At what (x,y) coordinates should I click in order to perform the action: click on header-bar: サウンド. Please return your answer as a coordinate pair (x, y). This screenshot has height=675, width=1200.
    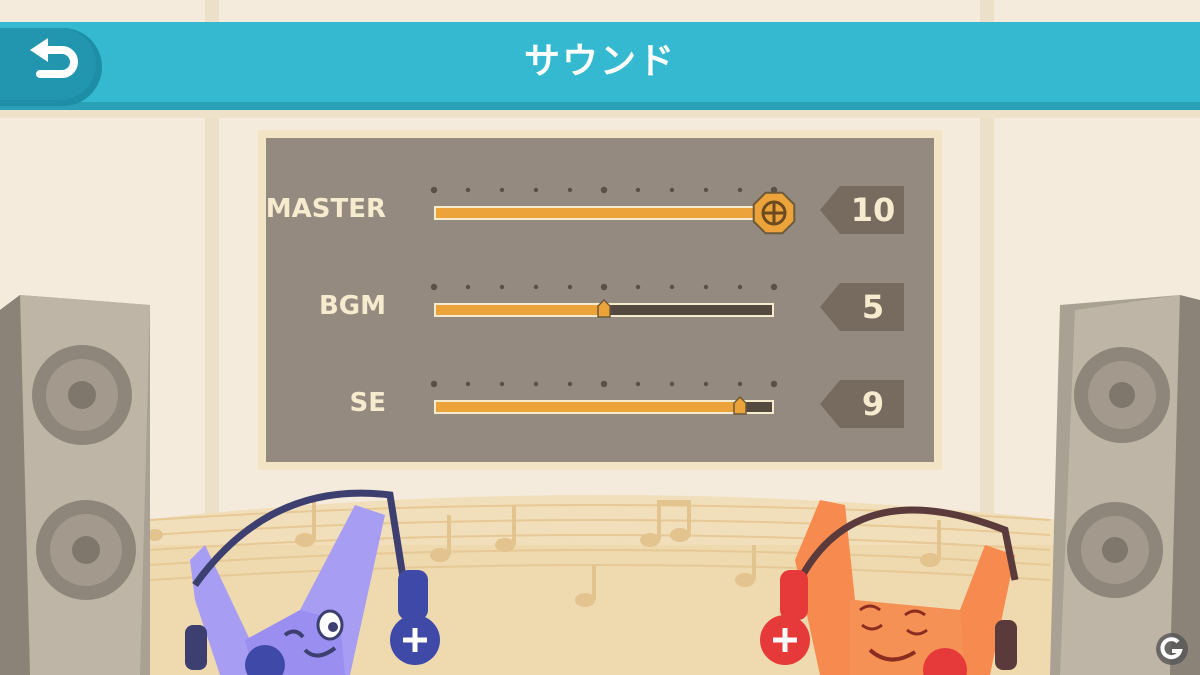
    Looking at the image, I should click on (600, 66).